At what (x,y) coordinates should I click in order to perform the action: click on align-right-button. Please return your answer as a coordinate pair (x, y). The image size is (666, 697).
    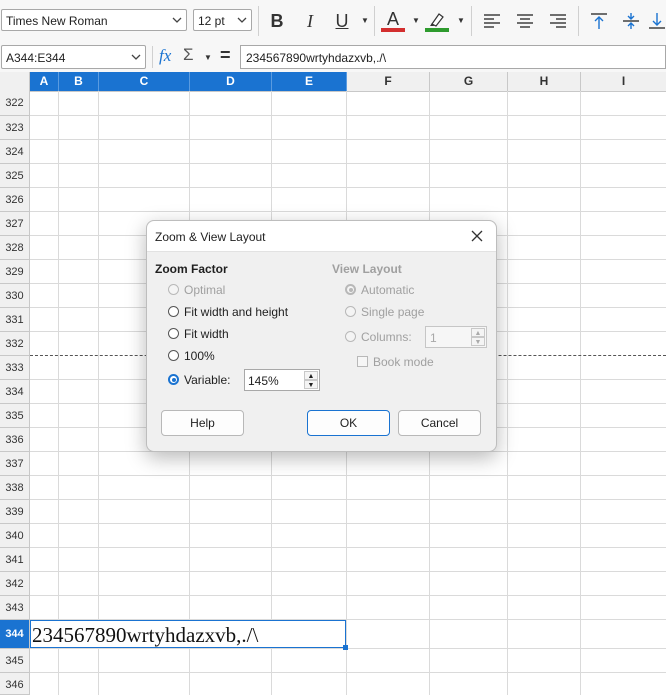
    Looking at the image, I should click on (558, 21).